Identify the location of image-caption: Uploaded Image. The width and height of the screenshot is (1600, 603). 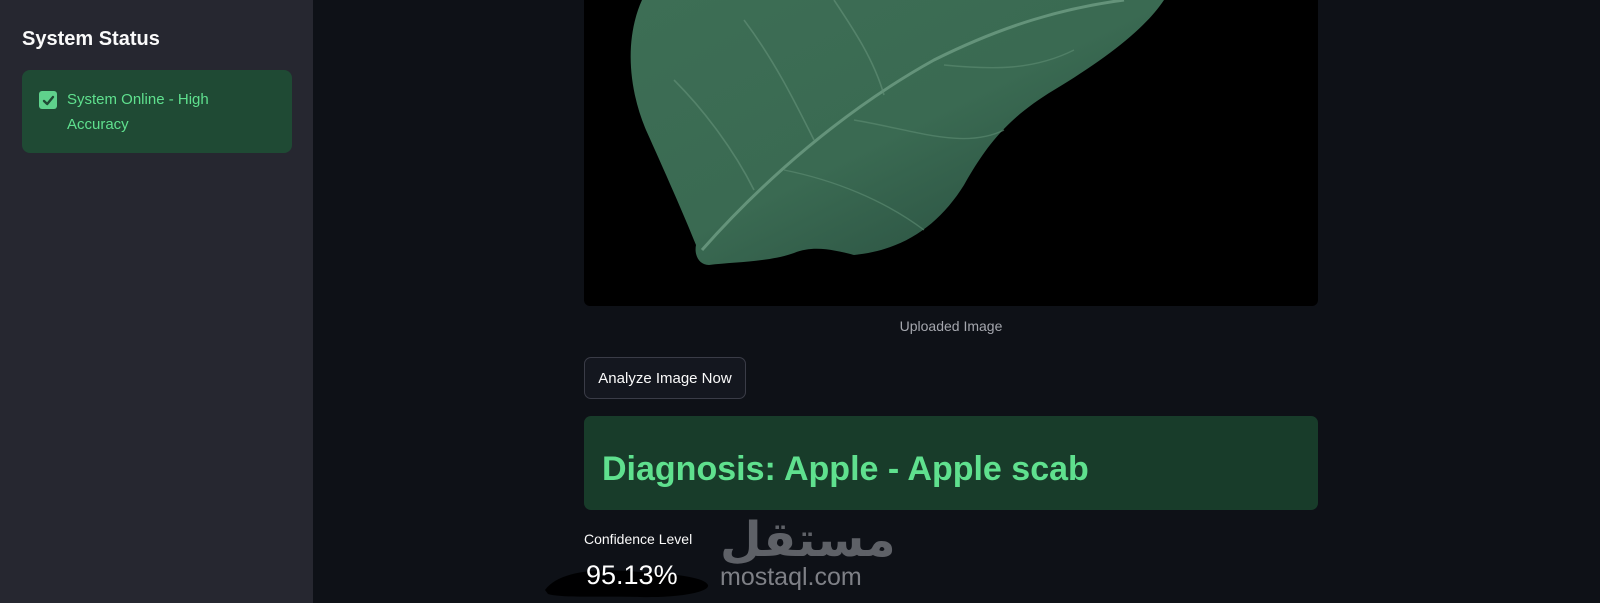
(951, 326).